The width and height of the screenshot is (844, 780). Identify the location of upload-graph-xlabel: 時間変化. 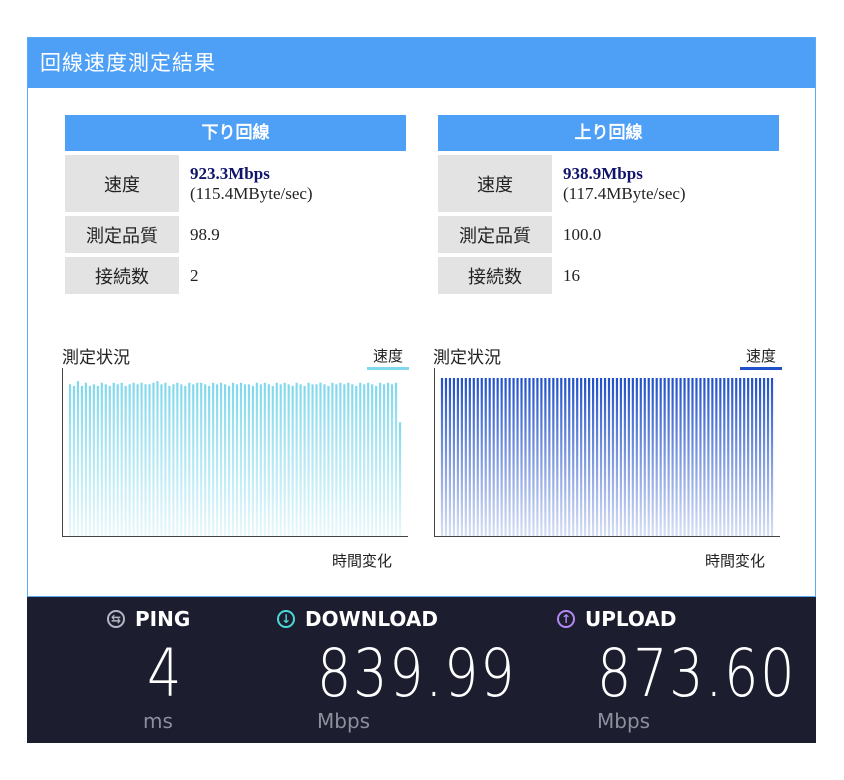
(735, 561).